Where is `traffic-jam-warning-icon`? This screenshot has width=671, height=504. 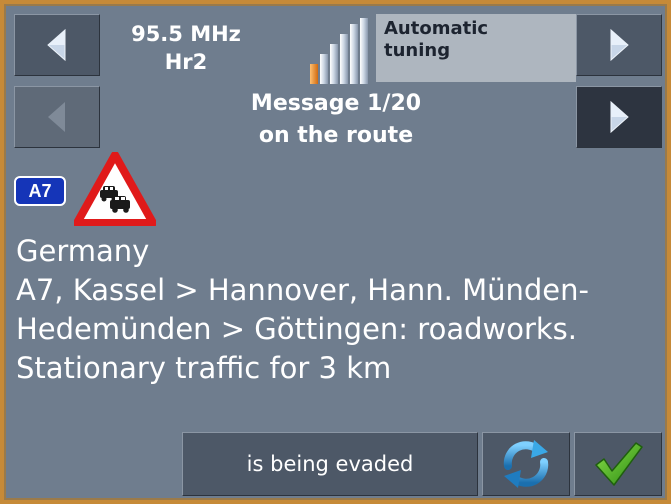
traffic-jam-warning-icon is located at coordinates (115, 189).